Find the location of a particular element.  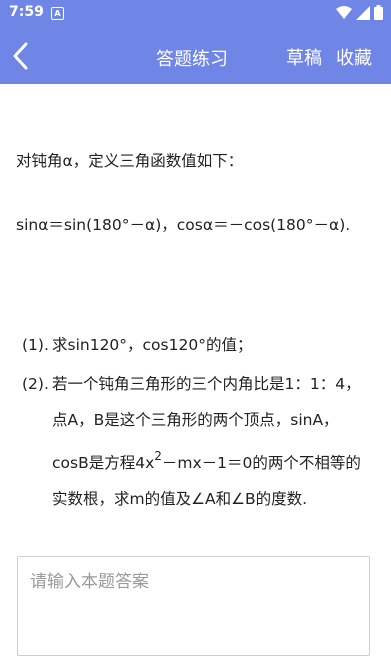

back-button is located at coordinates (23, 56).